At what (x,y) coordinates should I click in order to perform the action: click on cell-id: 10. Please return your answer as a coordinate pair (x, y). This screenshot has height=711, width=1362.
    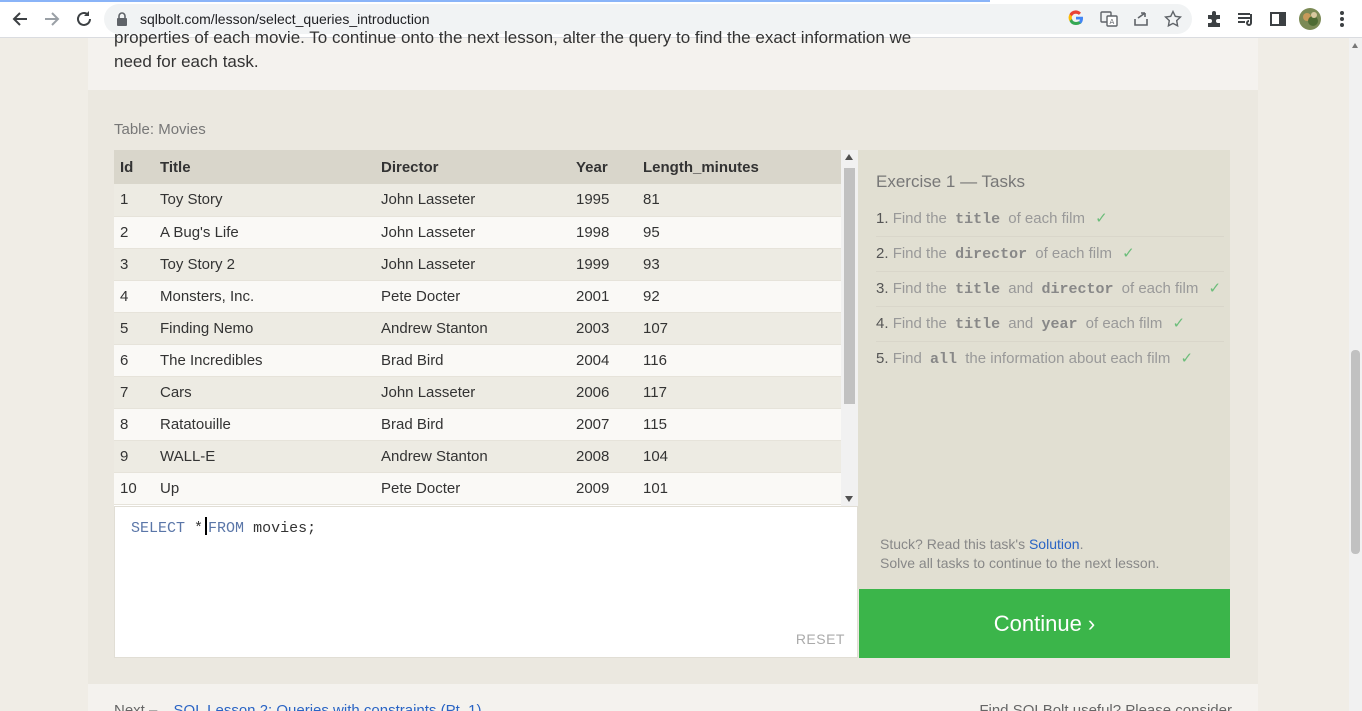
    Looking at the image, I should click on (134, 488).